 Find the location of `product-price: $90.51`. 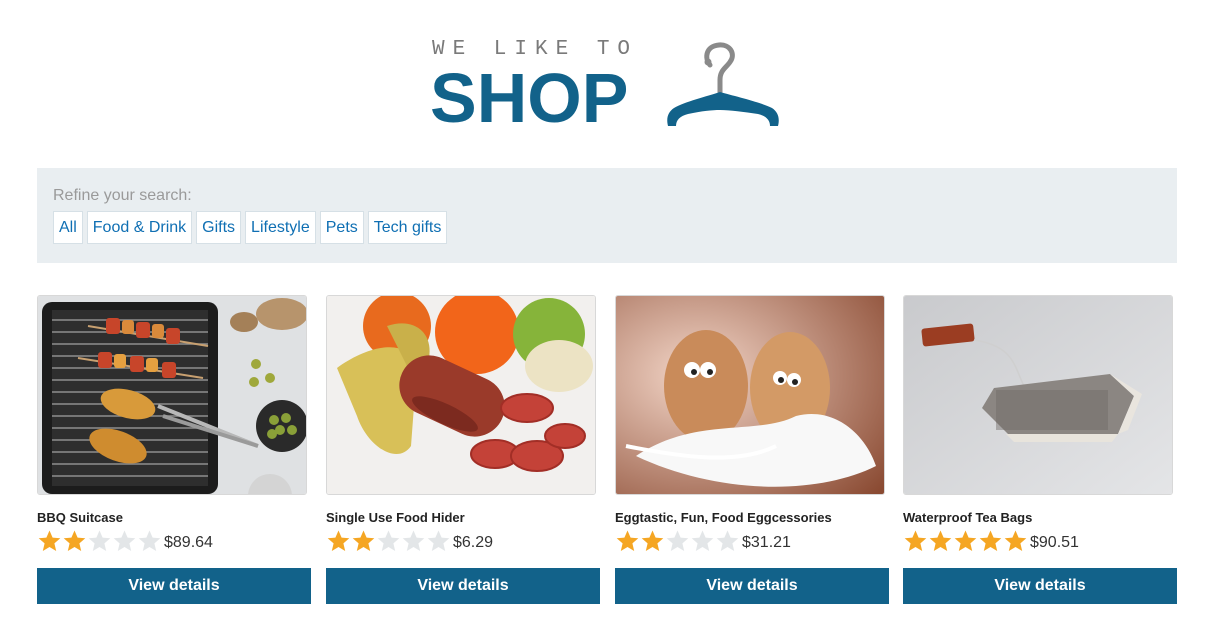

product-price: $90.51 is located at coordinates (1054, 542).